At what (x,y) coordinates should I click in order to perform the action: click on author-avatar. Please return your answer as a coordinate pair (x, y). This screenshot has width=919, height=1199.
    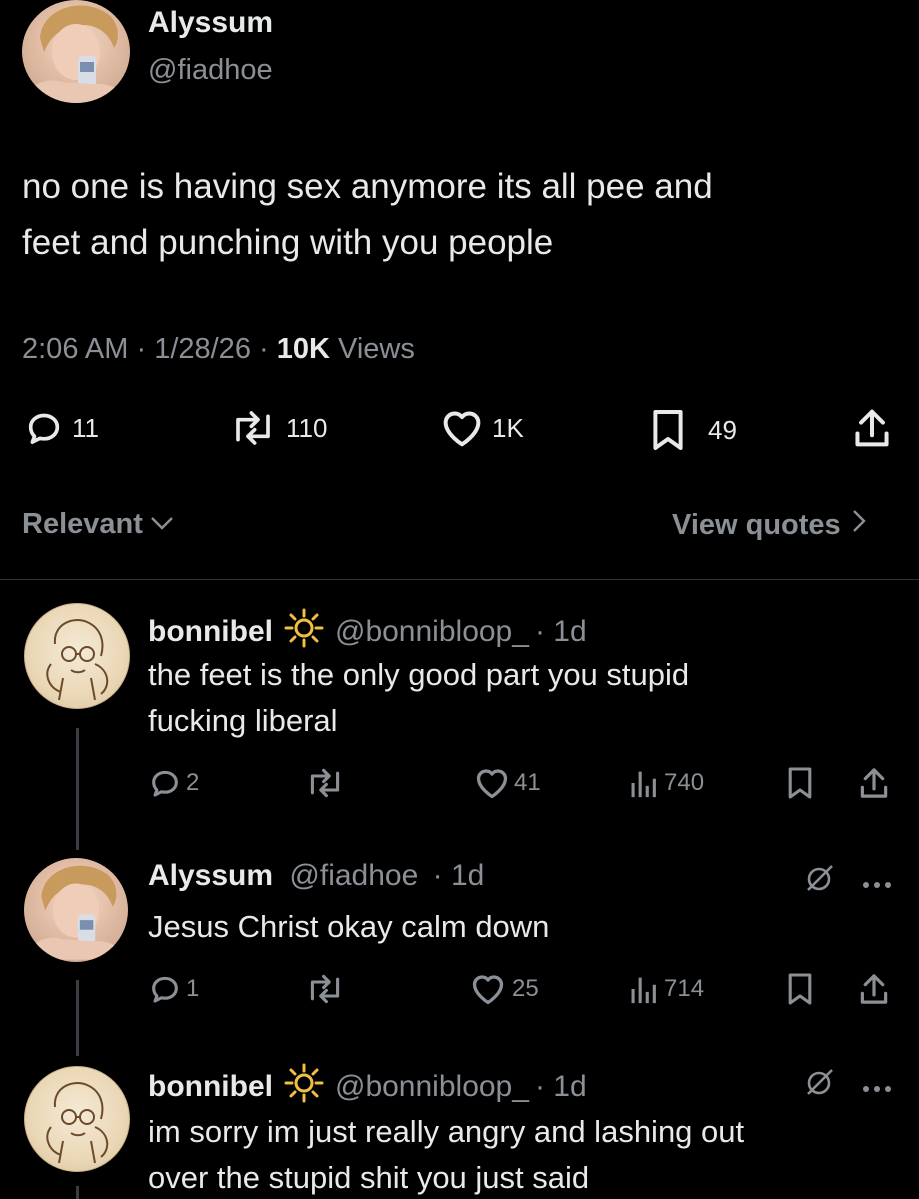
    Looking at the image, I should click on (76, 51).